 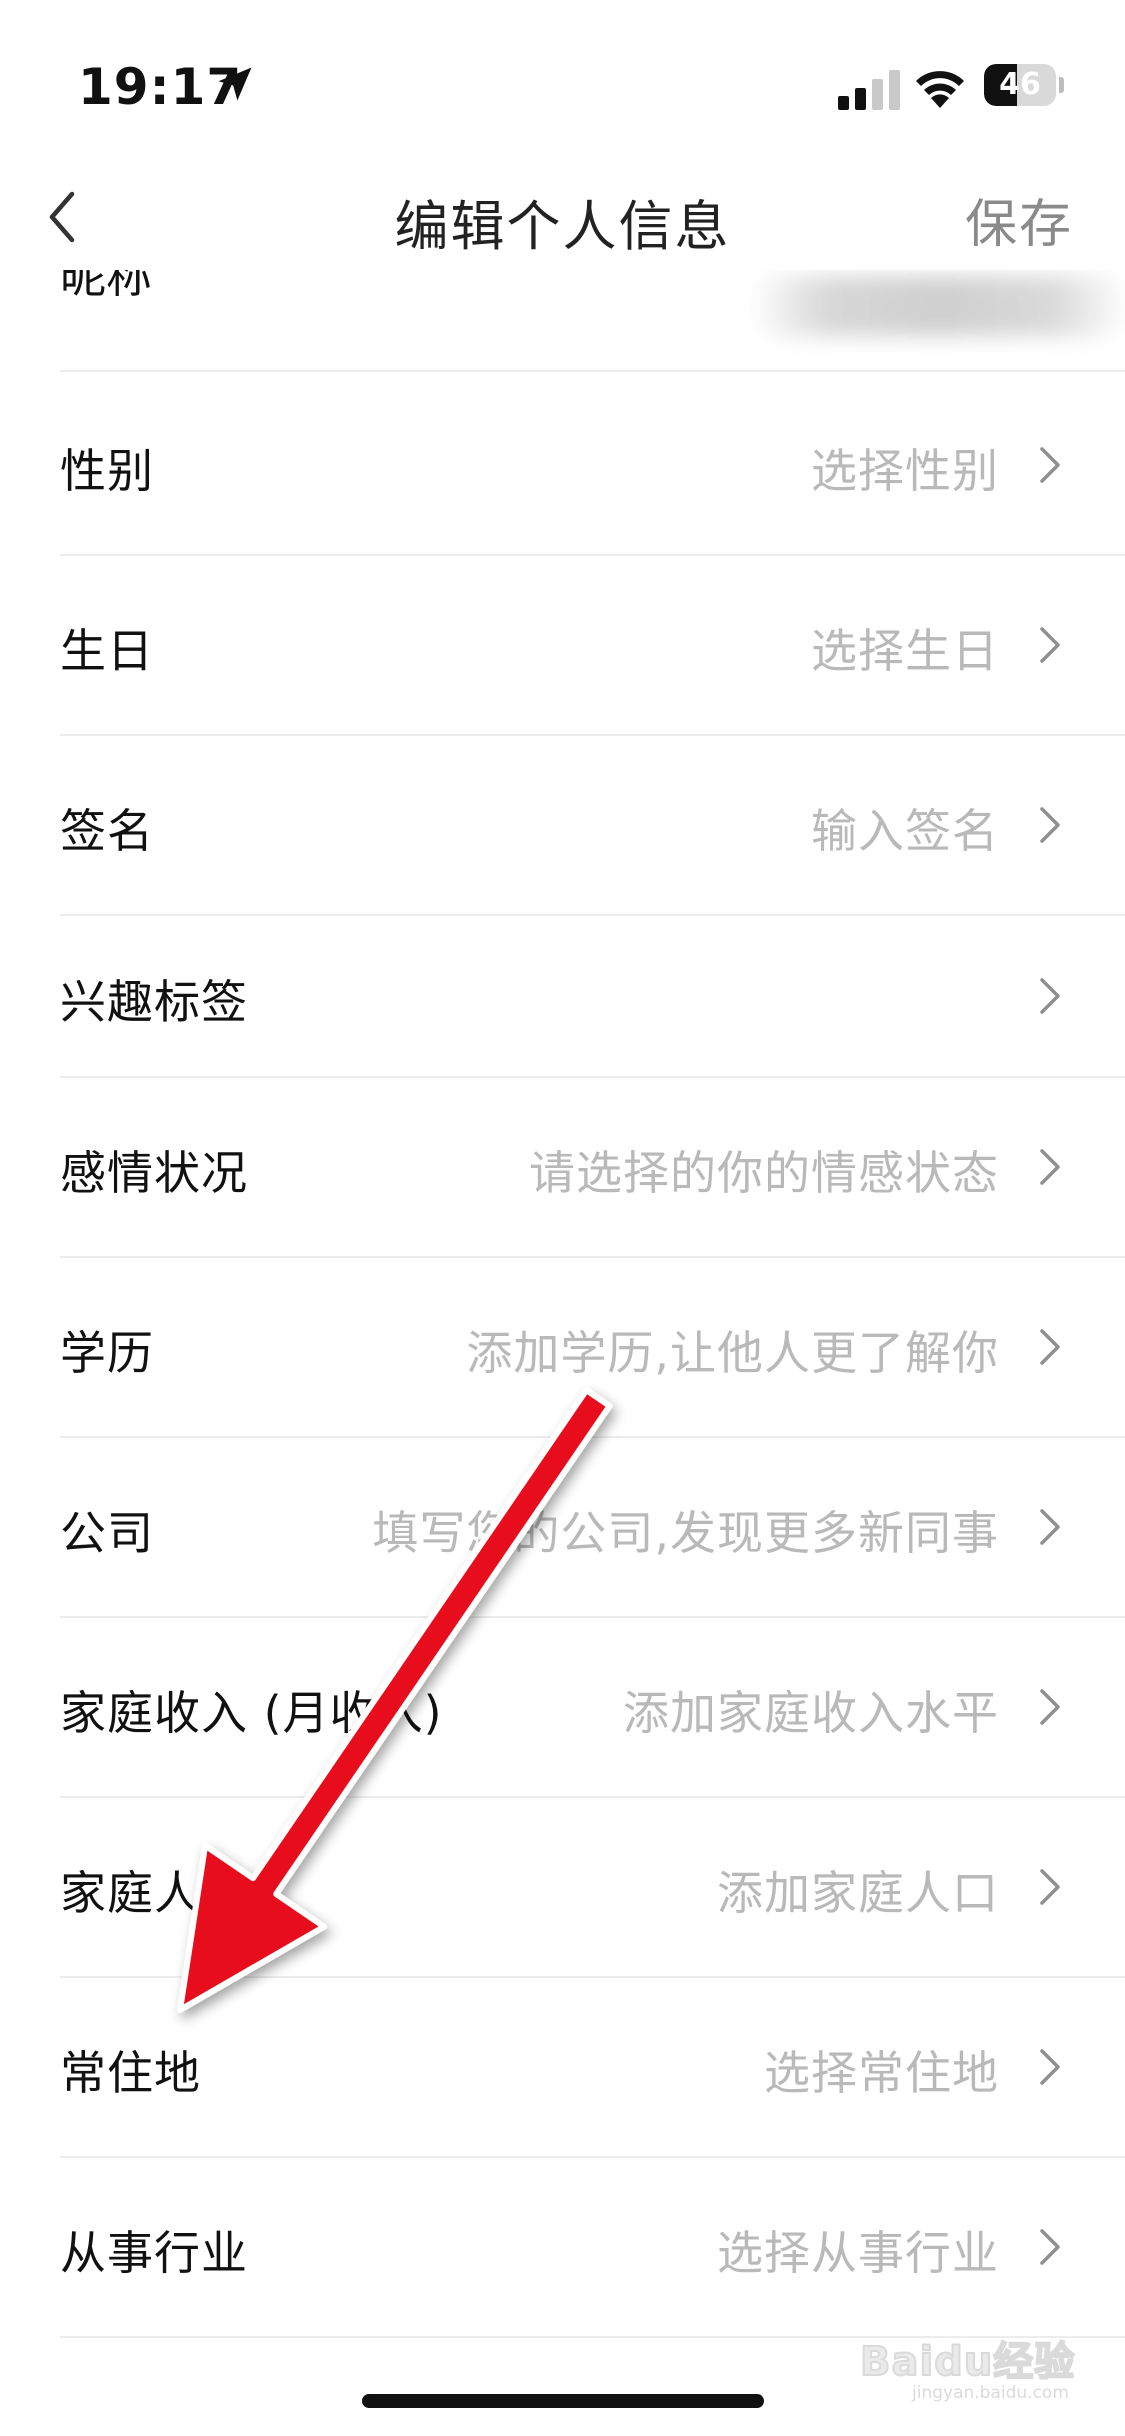 I want to click on battery-icon: 46, so click(x=1024, y=85).